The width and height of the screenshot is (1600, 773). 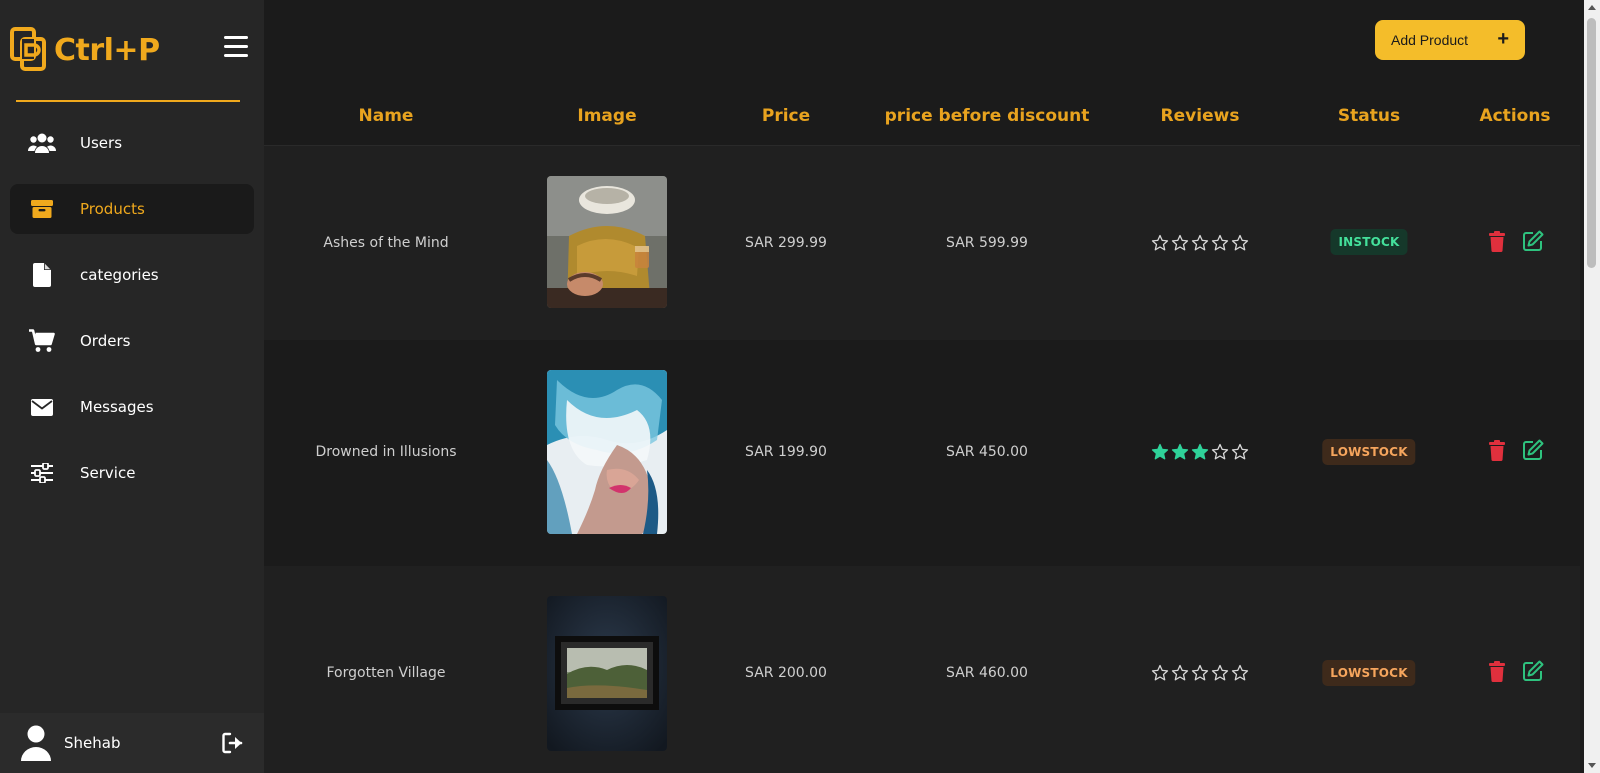 What do you see at coordinates (386, 452) in the screenshot?
I see `product-name: Drowned in Illusions` at bounding box center [386, 452].